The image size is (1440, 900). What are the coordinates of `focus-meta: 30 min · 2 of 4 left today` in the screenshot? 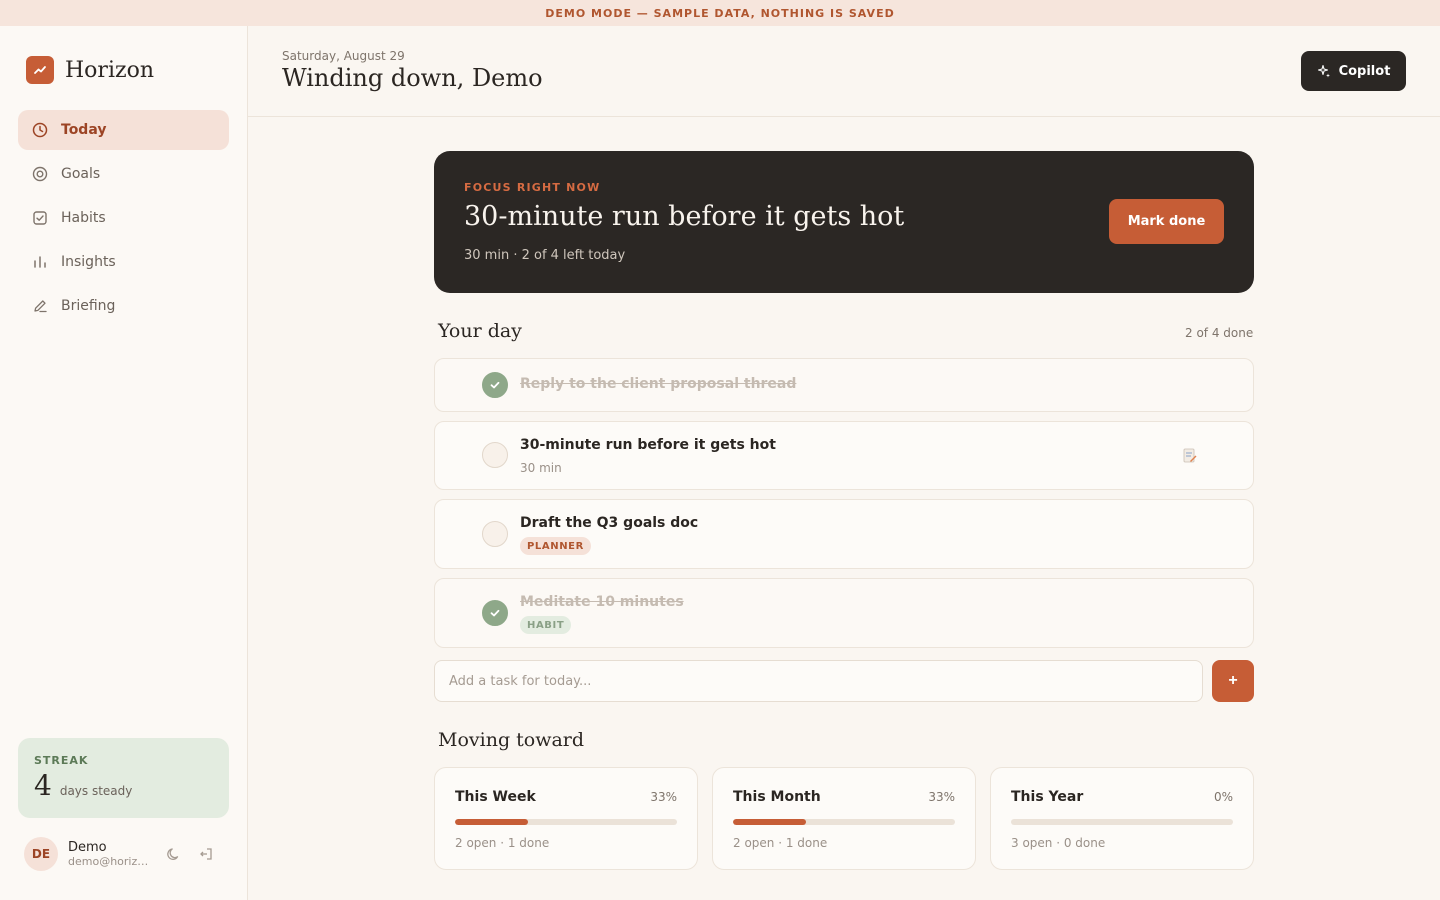 It's located at (545, 255).